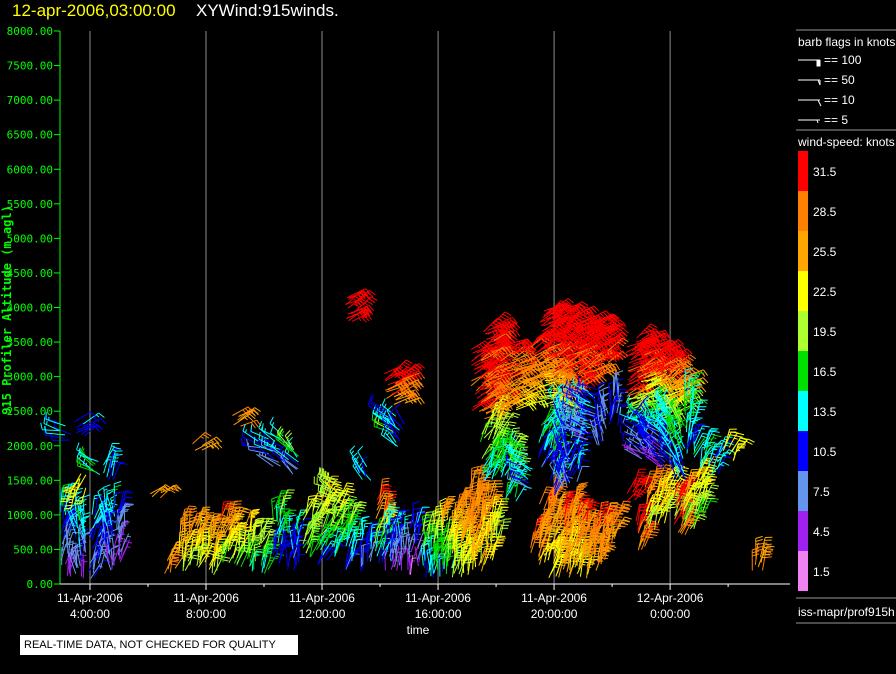 This screenshot has width=896, height=674. What do you see at coordinates (839, 80) in the screenshot?
I see `barb-legend-label: == 50` at bounding box center [839, 80].